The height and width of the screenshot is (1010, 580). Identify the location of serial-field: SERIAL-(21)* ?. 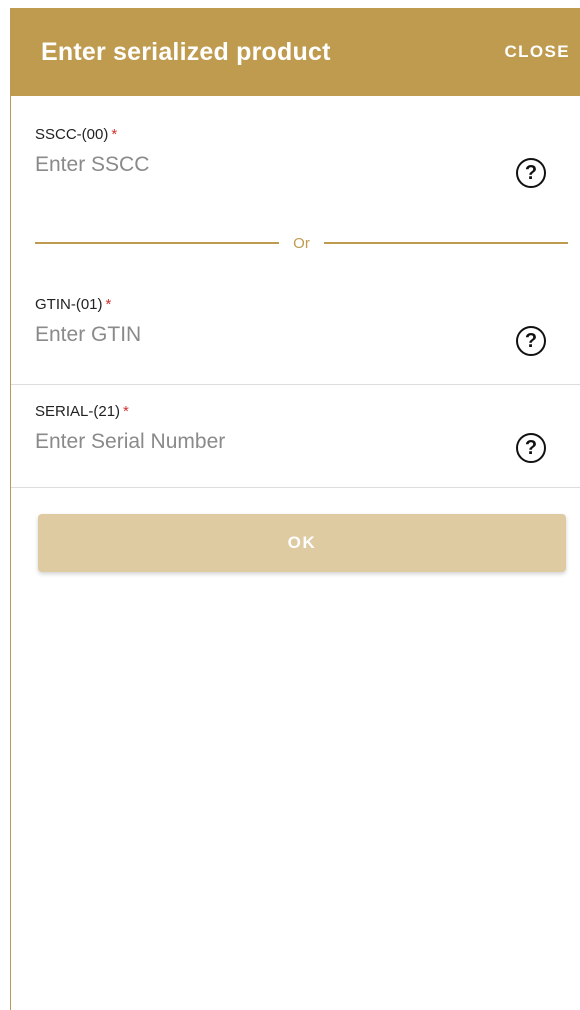
(295, 436).